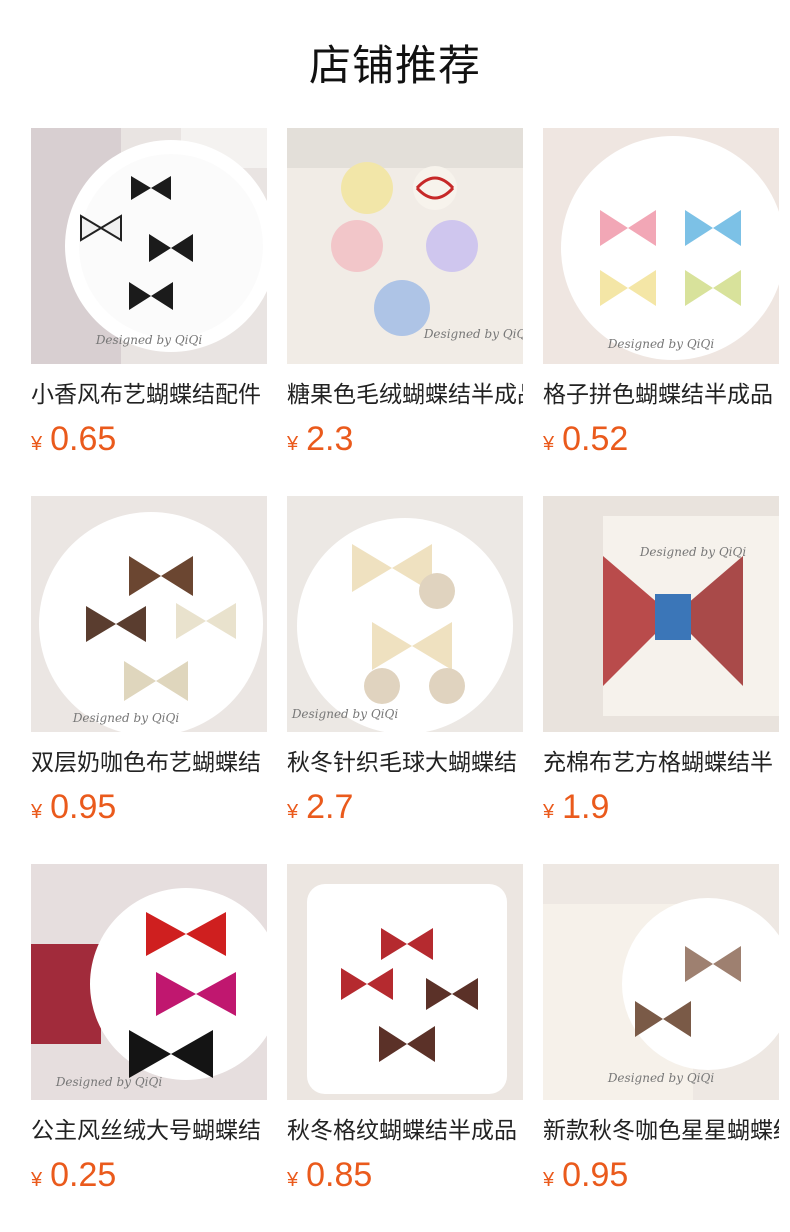 This screenshot has width=790, height=1232. I want to click on price-value: 0.25, so click(83, 1175).